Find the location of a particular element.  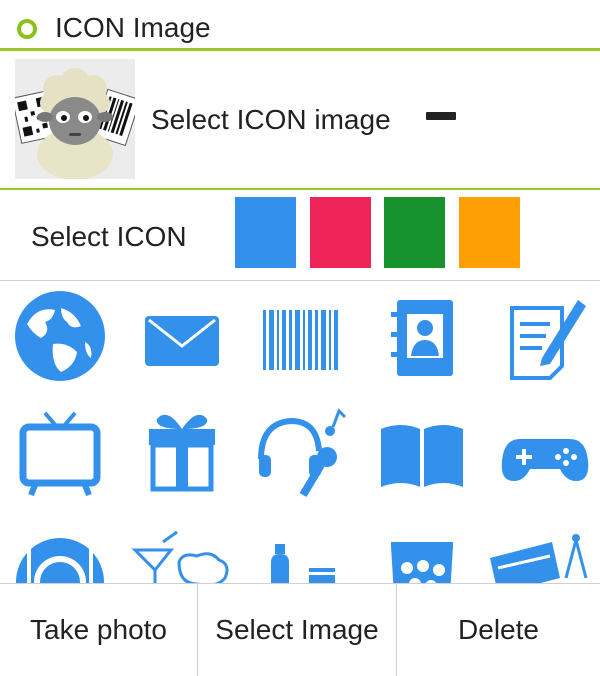

delete-button: Delete is located at coordinates (498, 630).